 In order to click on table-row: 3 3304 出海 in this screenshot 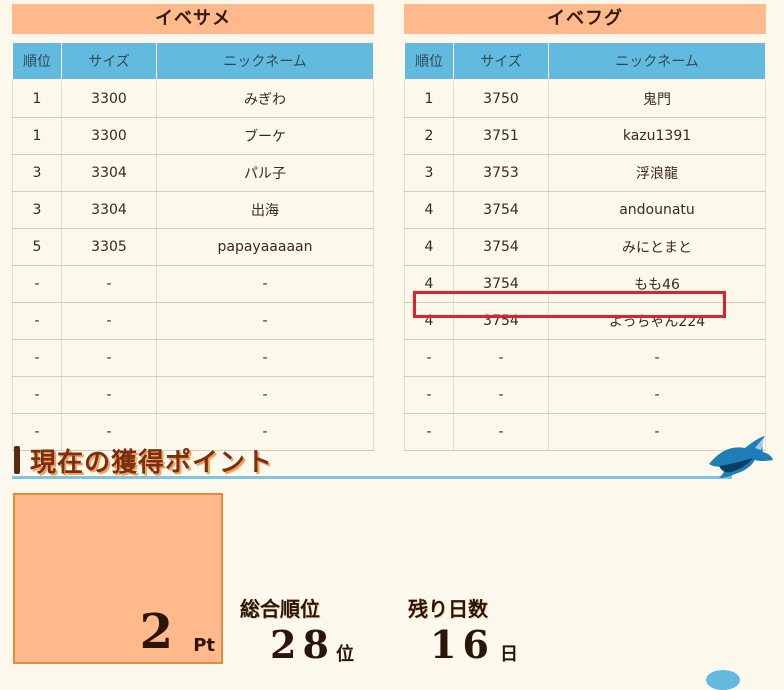, I will do `click(193, 210)`.